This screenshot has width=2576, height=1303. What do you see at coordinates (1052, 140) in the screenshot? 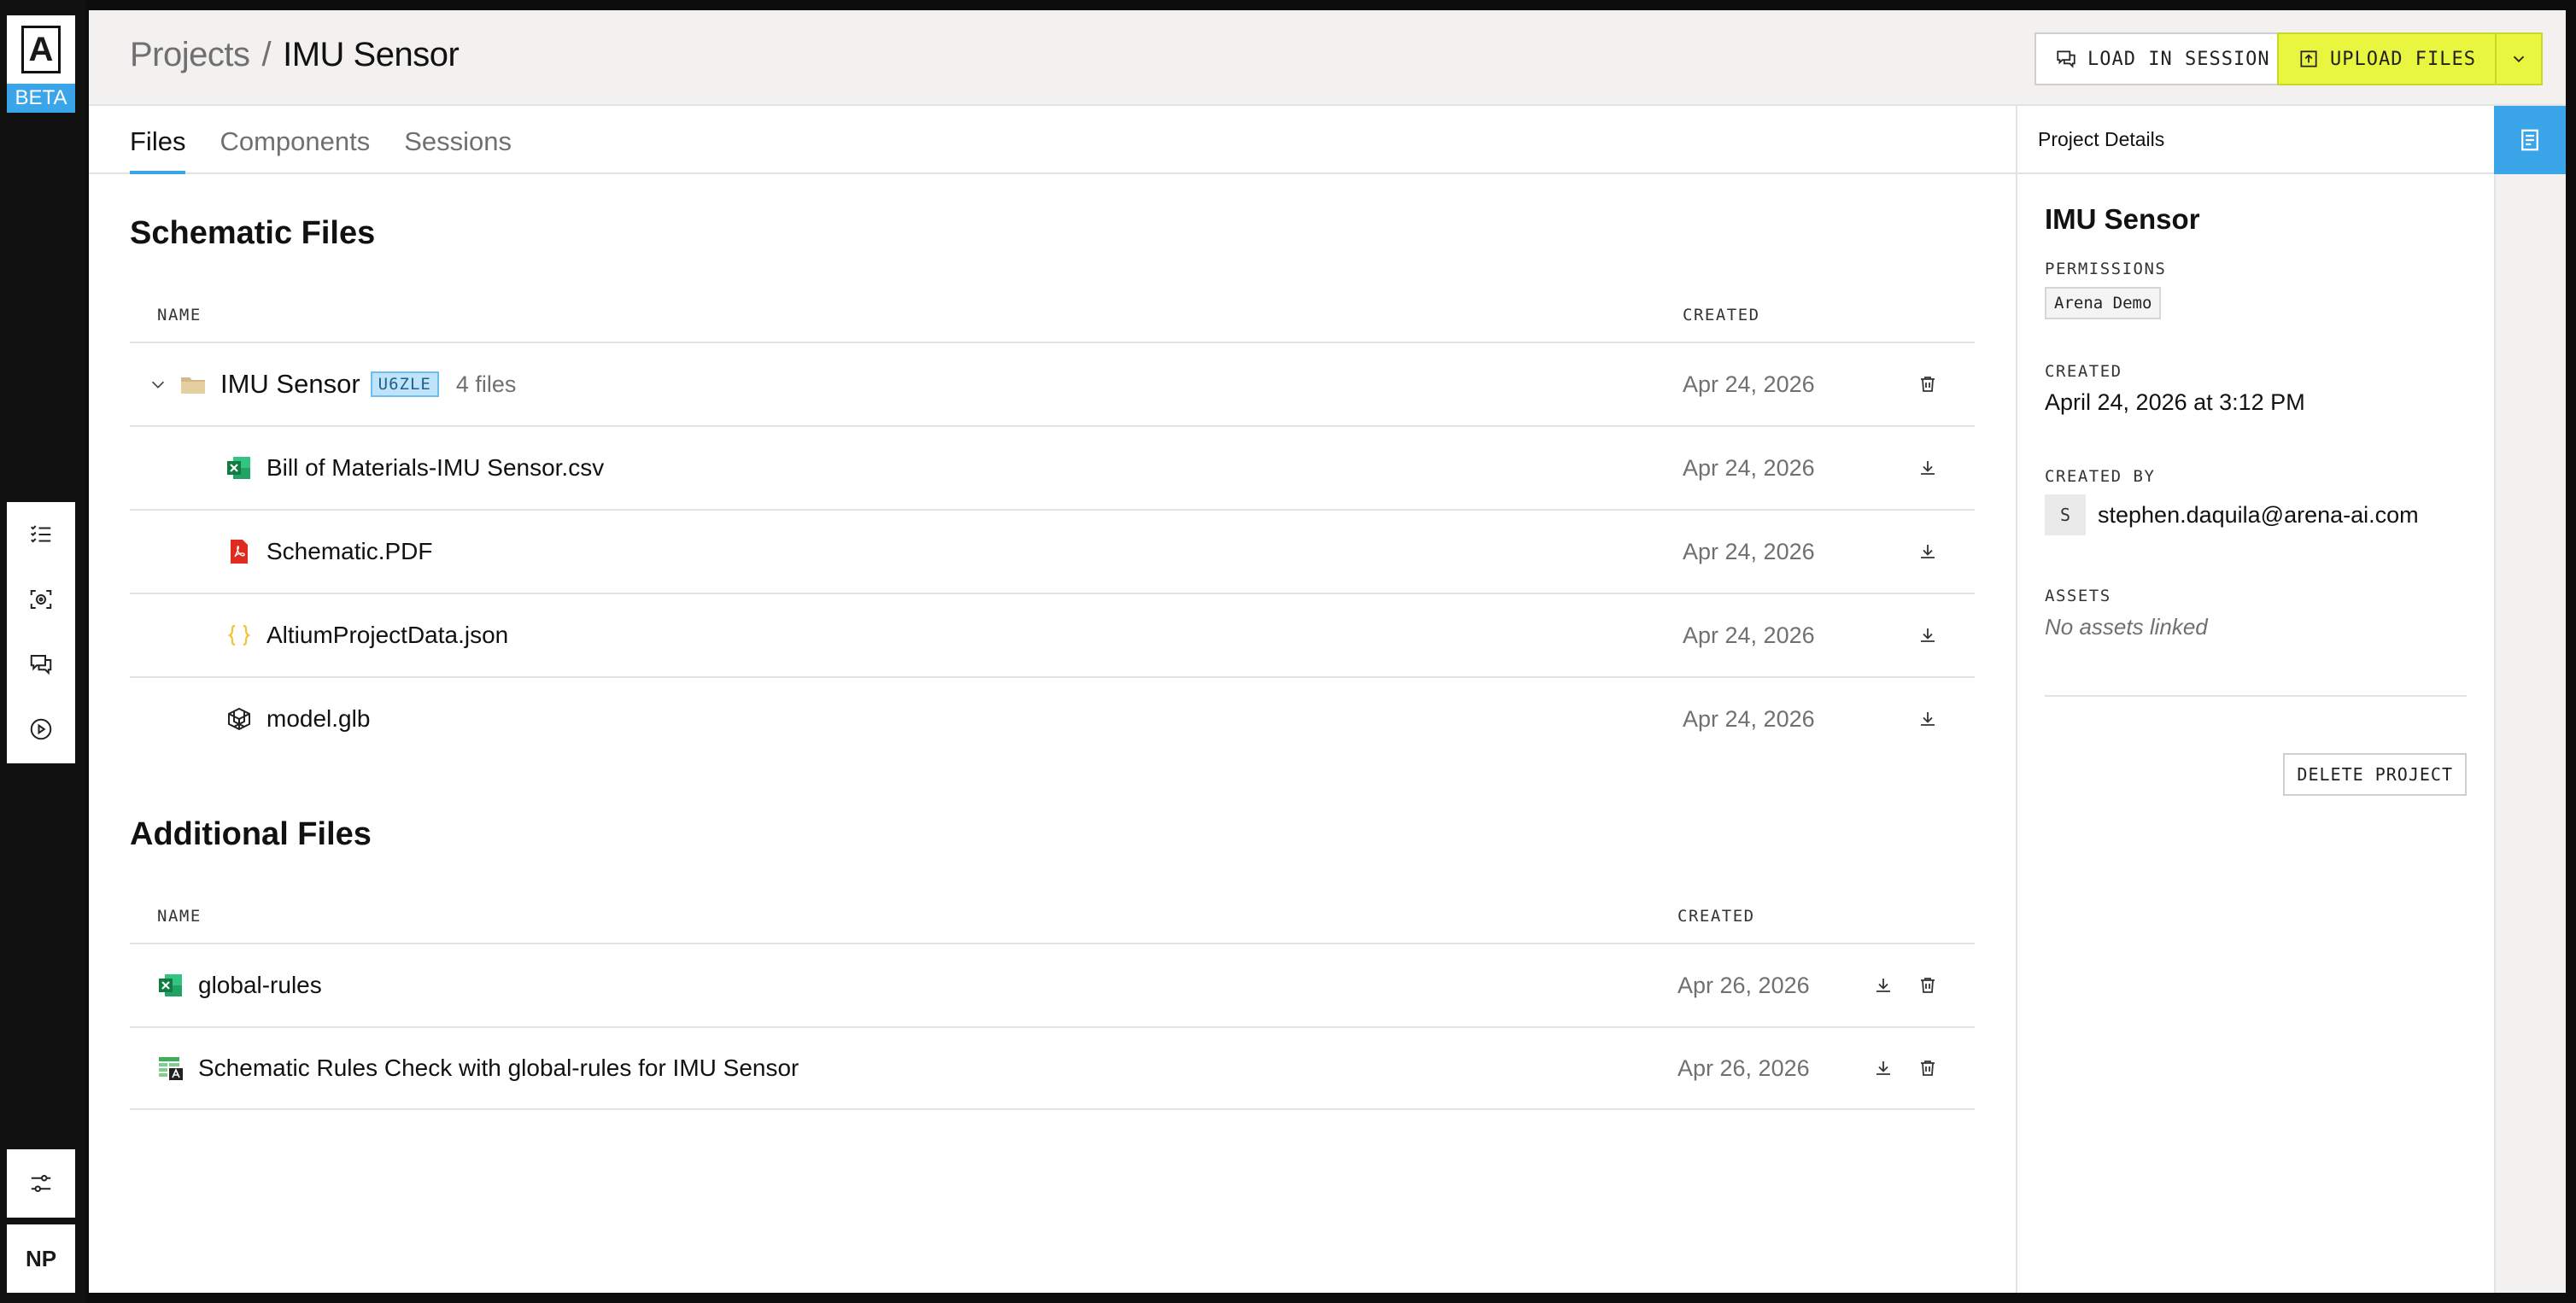
I see `tab-bar: Files Components Sessions` at bounding box center [1052, 140].